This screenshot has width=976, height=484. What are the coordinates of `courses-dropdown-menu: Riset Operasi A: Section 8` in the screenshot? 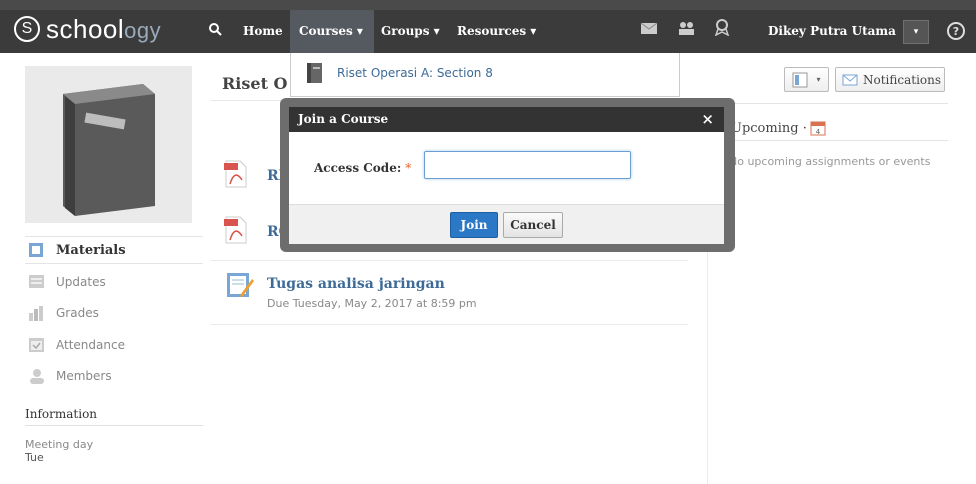 It's located at (485, 75).